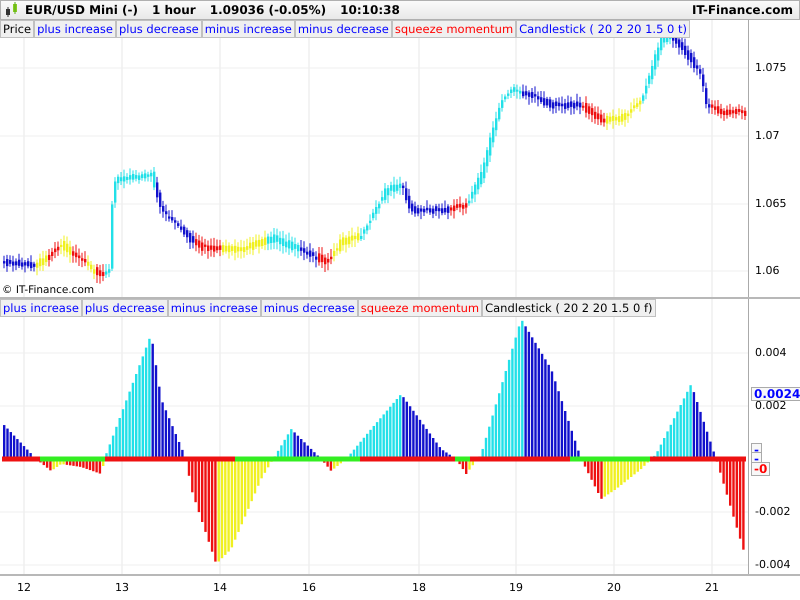 This screenshot has height=600, width=800. I want to click on axis-label: 1.065, so click(770, 203).